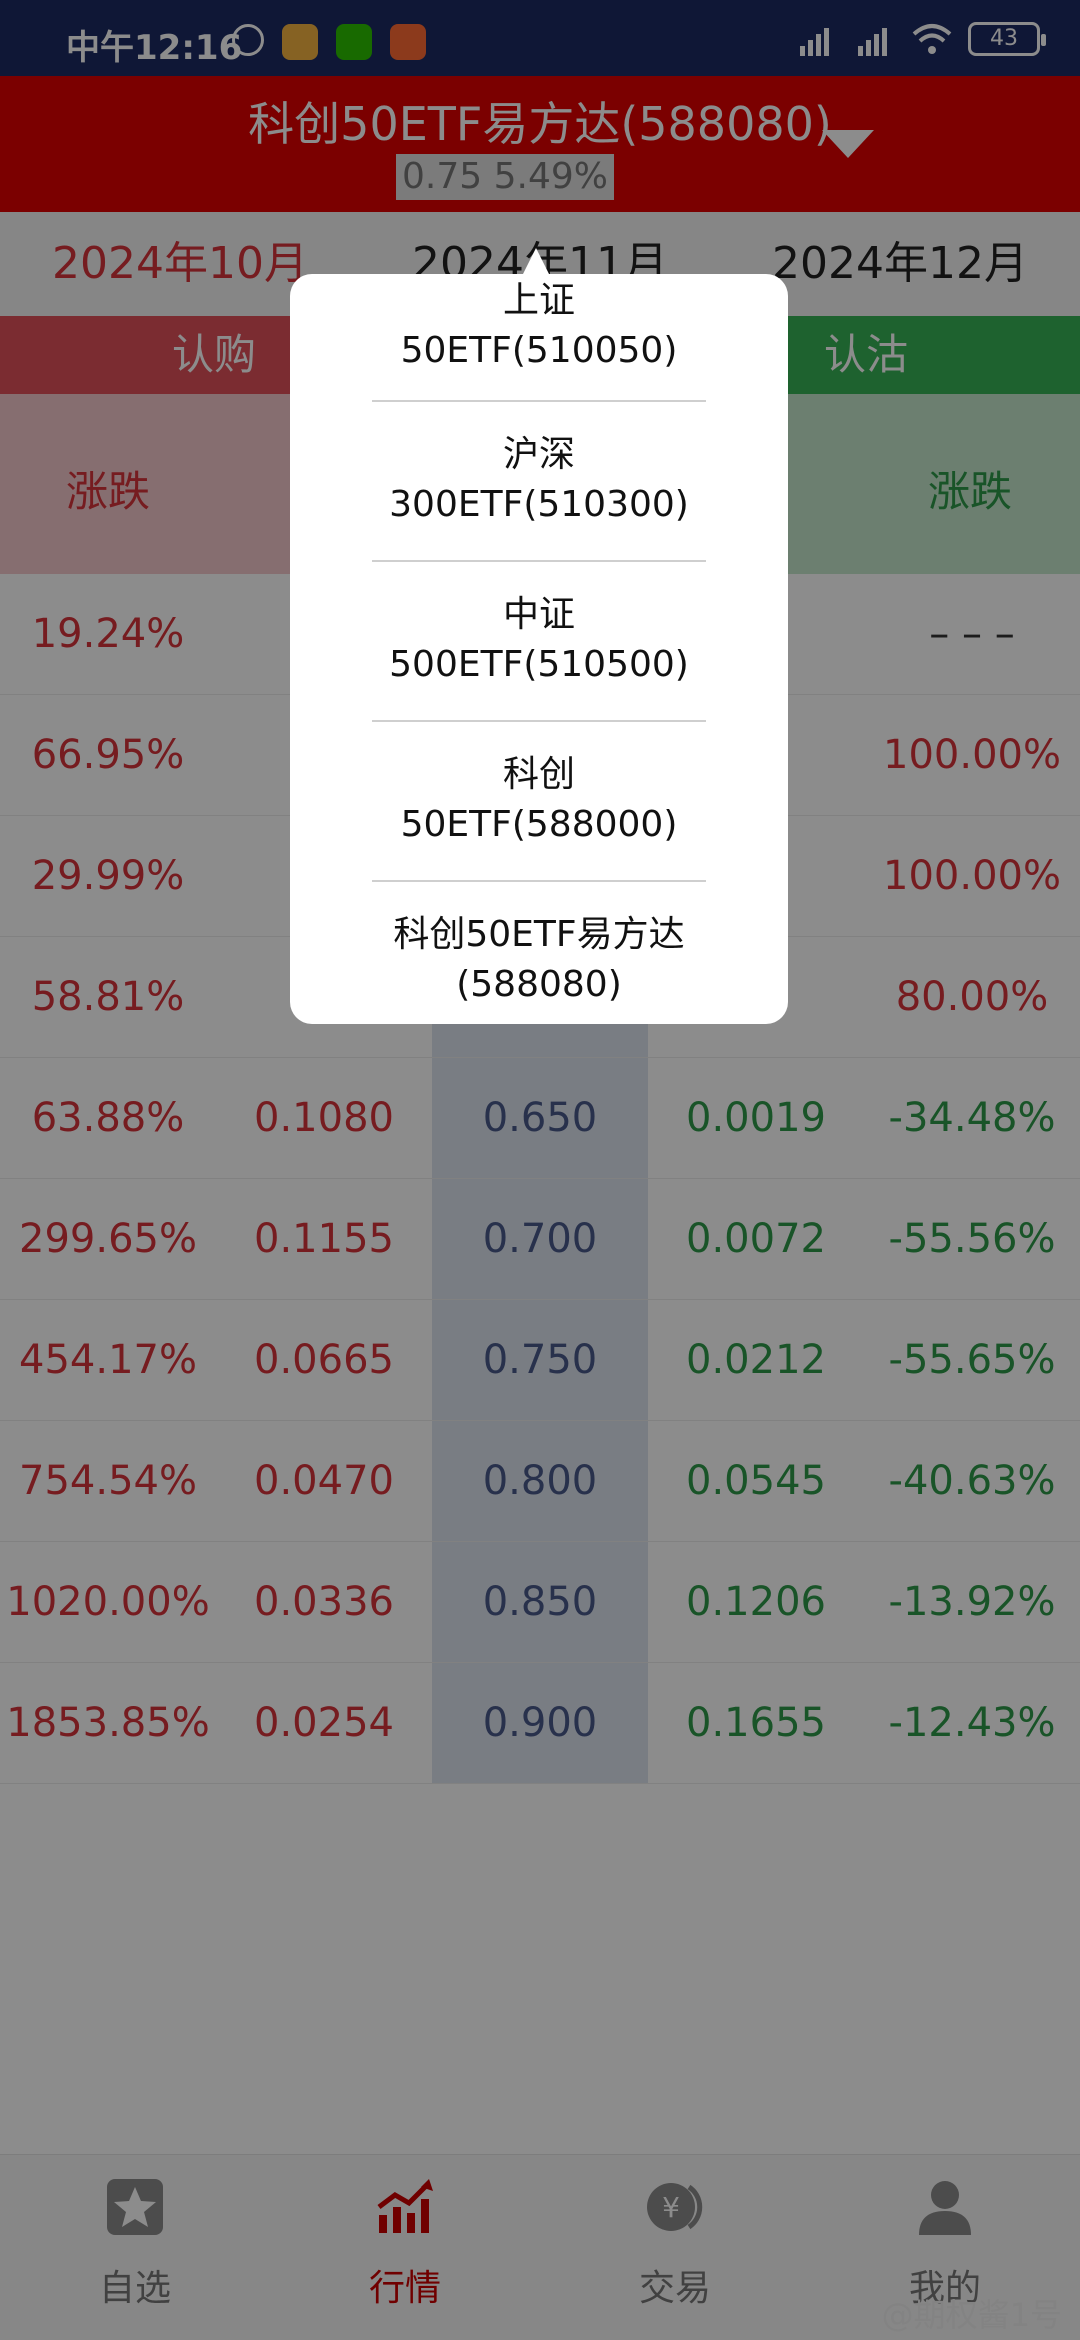  I want to click on option-line1: 沪深, so click(538, 454).